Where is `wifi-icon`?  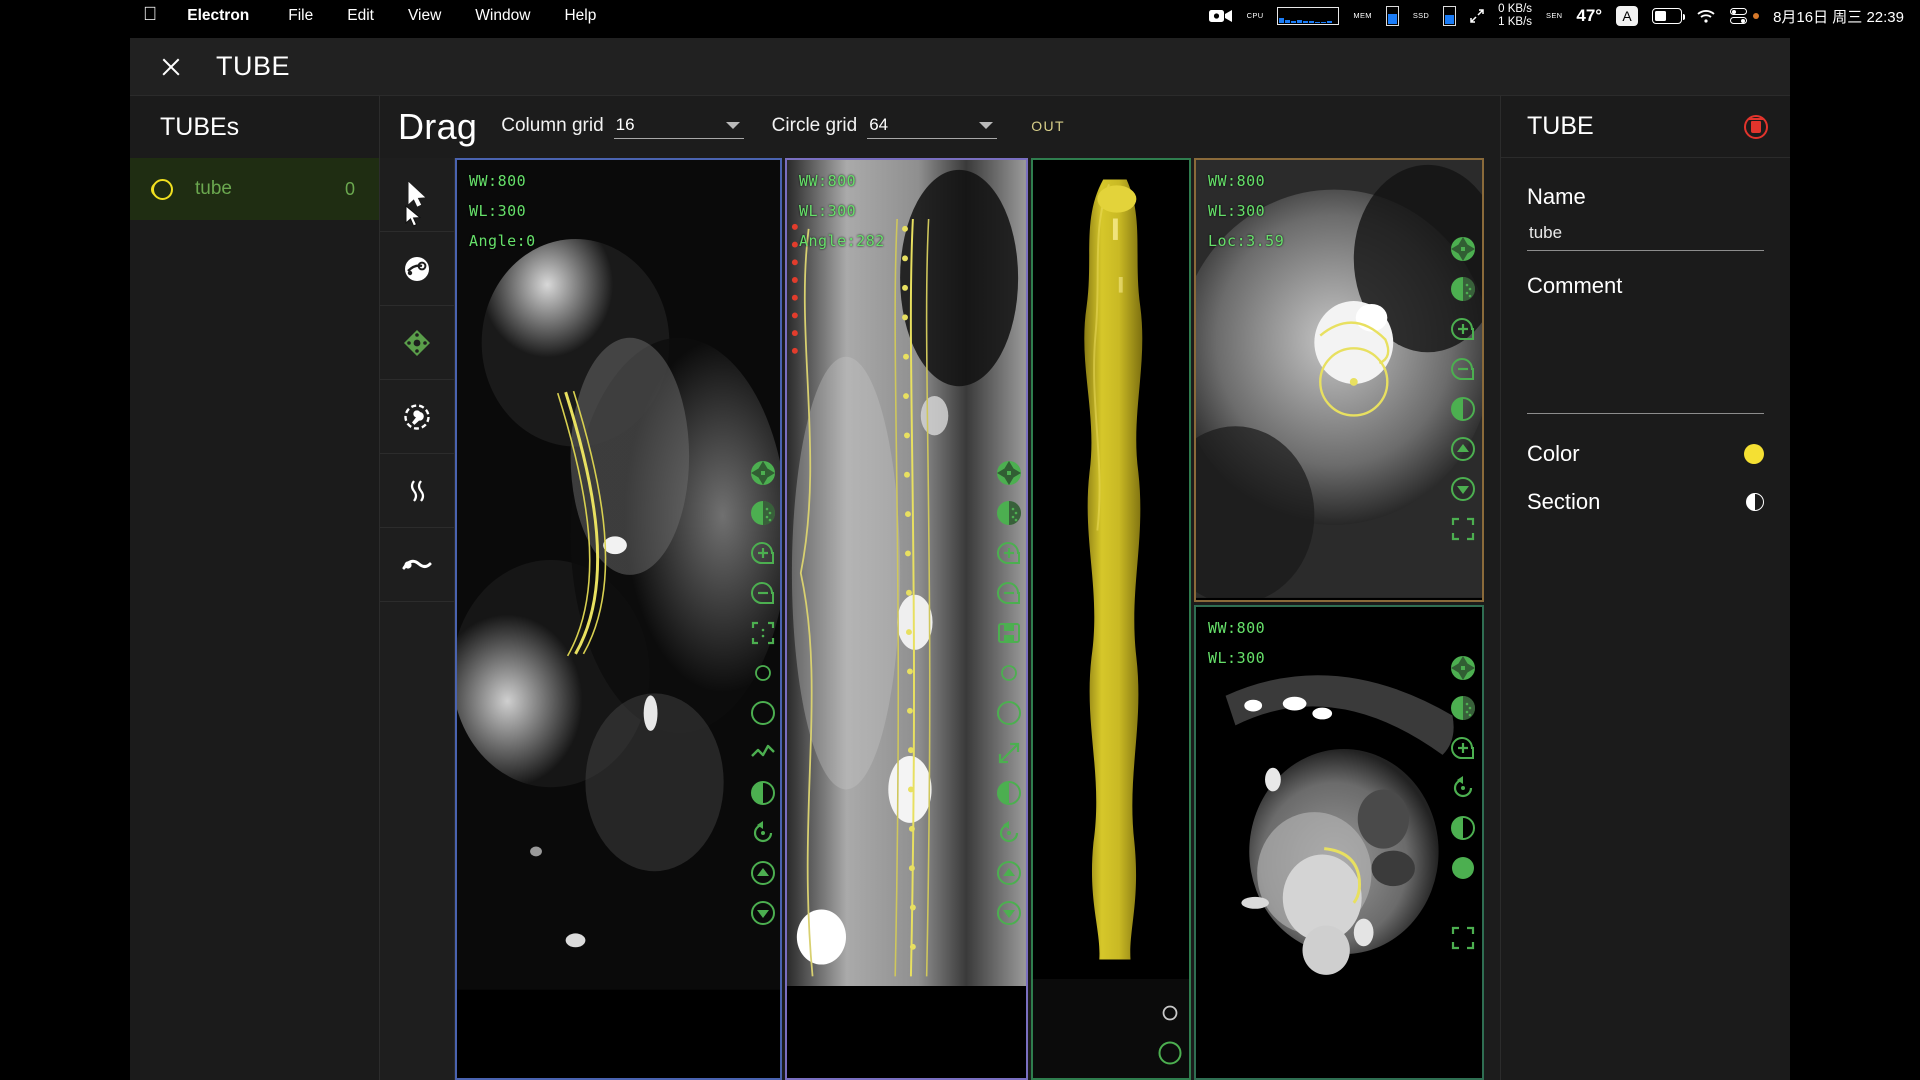
wifi-icon is located at coordinates (1706, 16).